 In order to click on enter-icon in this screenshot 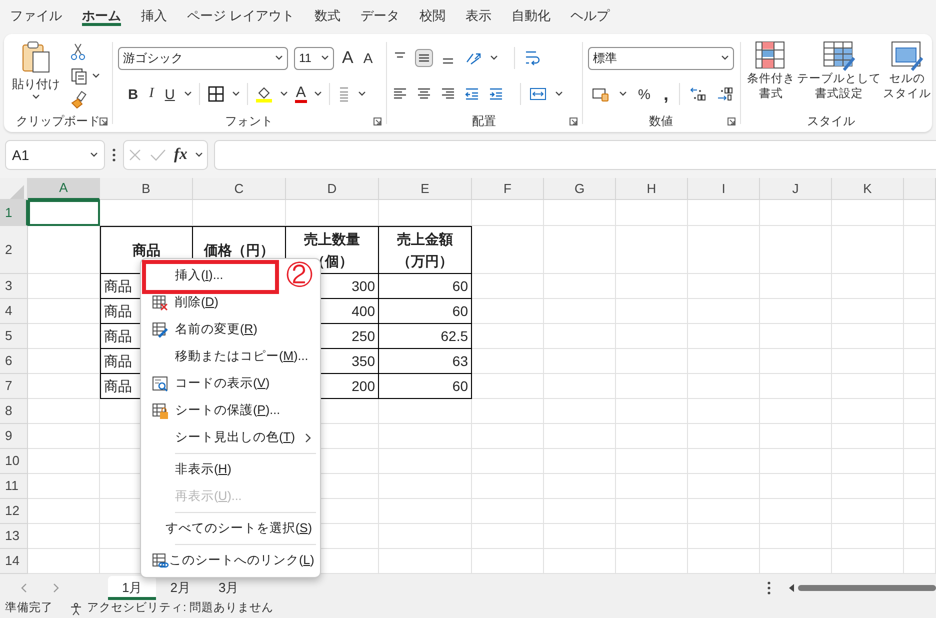, I will do `click(158, 155)`.